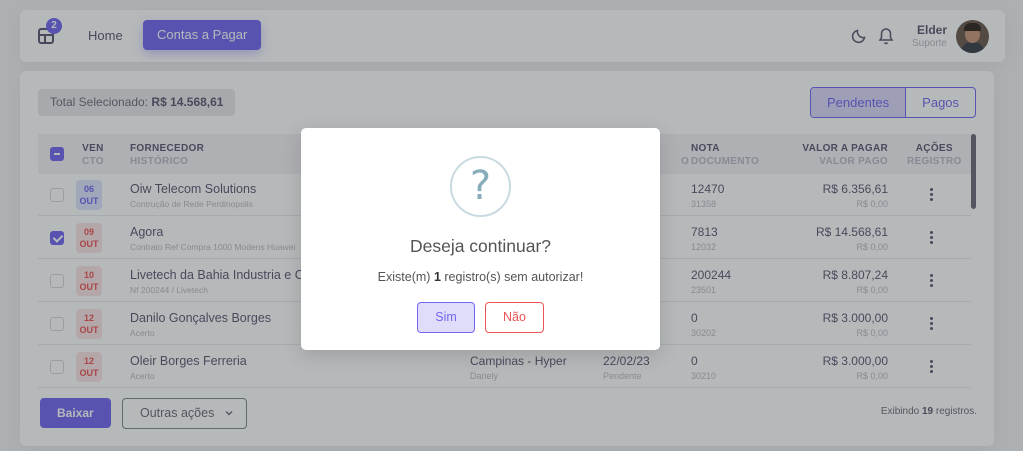  What do you see at coordinates (480, 186) in the screenshot?
I see `question-icon: ?` at bounding box center [480, 186].